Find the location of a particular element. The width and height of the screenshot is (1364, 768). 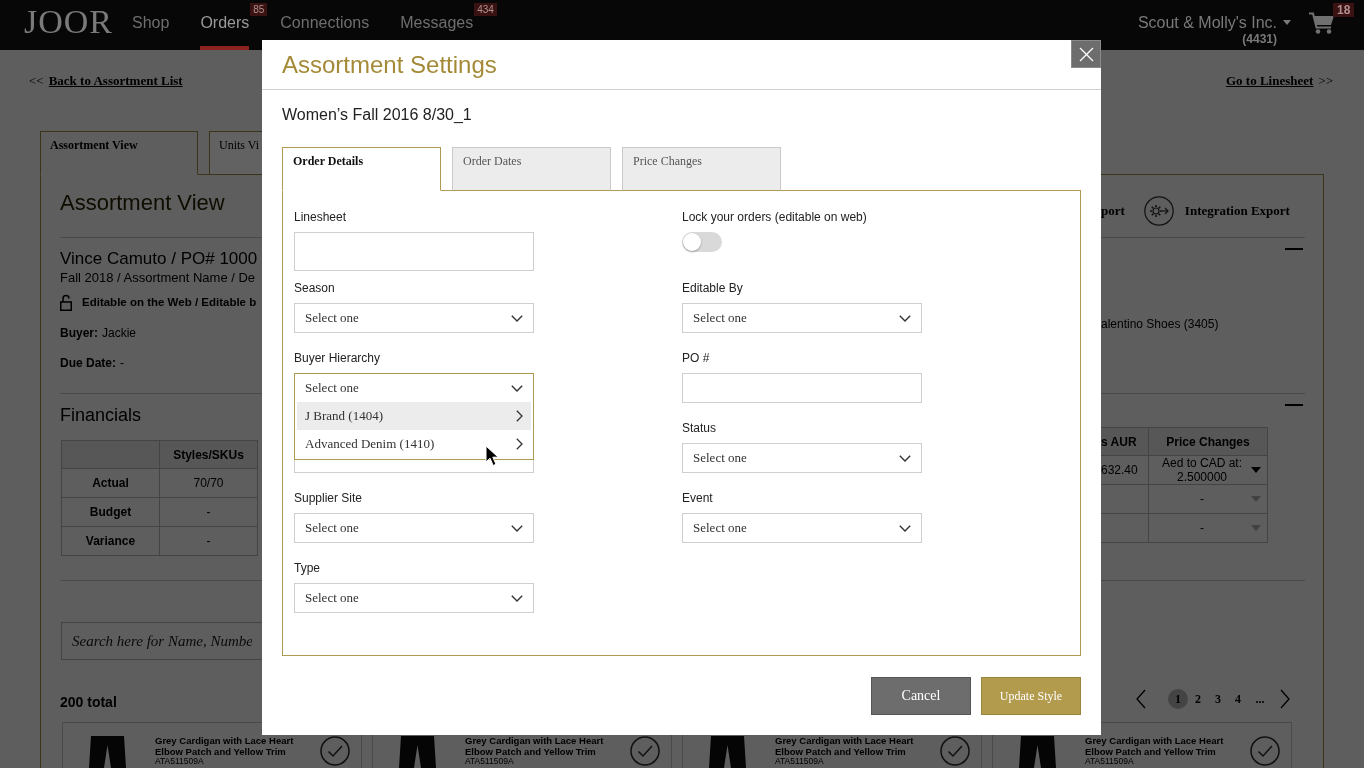

field-value: Jackie is located at coordinates (119, 333).